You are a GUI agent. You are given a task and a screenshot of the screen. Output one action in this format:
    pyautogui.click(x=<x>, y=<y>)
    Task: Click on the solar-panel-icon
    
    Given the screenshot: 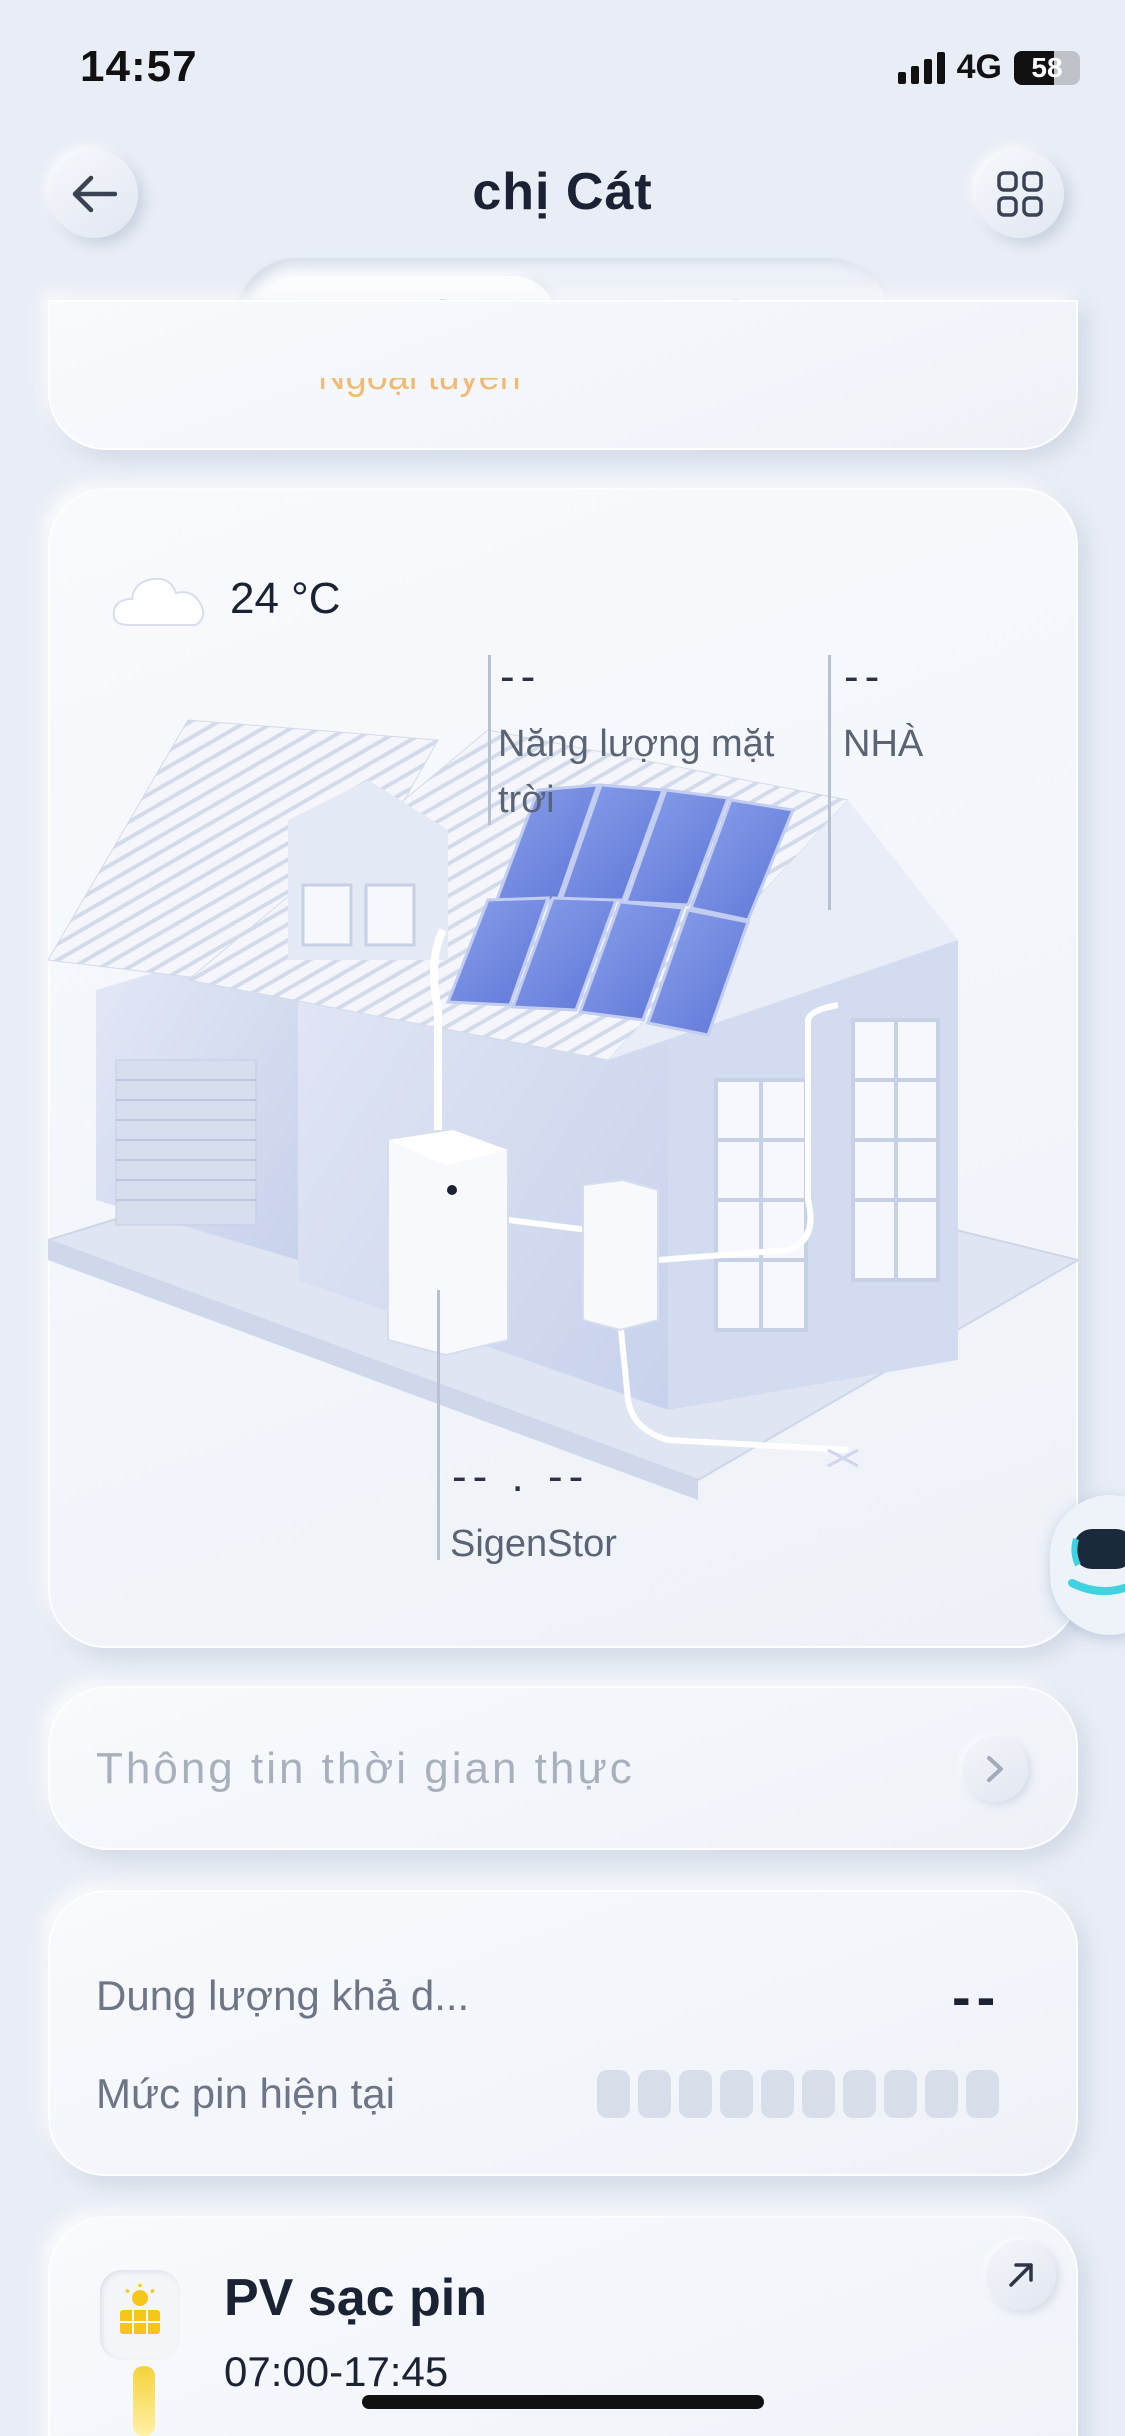 What is the action you would take?
    pyautogui.click(x=140, y=2309)
    